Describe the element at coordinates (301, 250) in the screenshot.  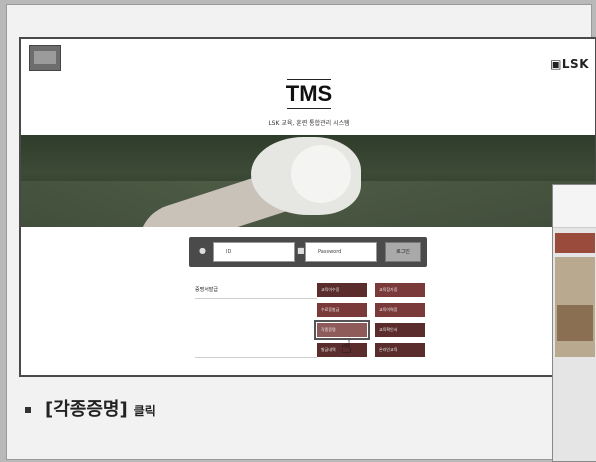
I see `lock-icon: ■` at that location.